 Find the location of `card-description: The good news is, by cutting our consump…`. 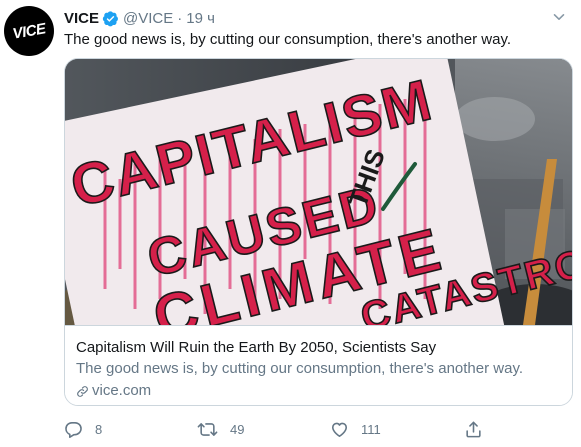

card-description: The good news is, by cutting our consump… is located at coordinates (299, 368).